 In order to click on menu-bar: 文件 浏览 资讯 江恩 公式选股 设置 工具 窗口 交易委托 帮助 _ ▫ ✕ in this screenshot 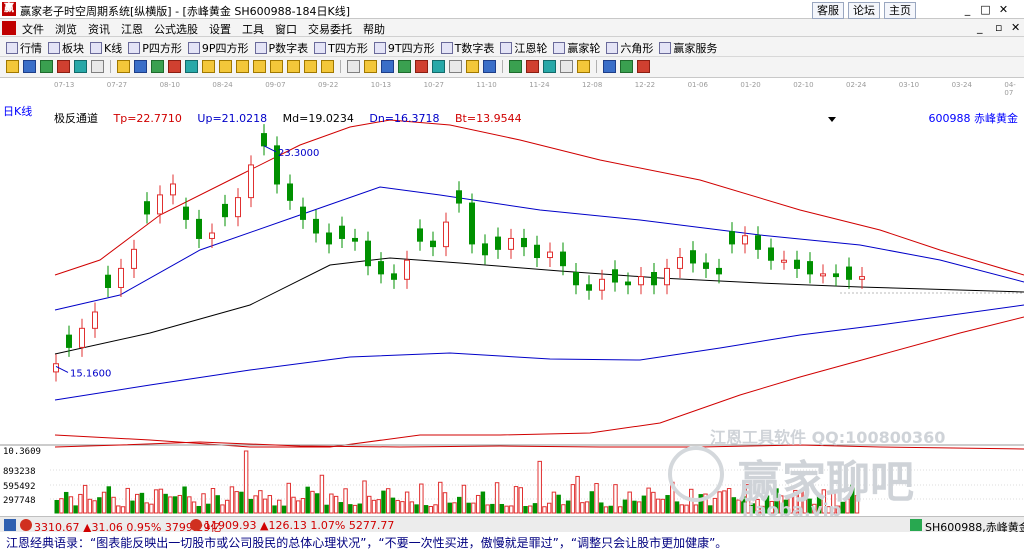, I will do `click(512, 28)`.